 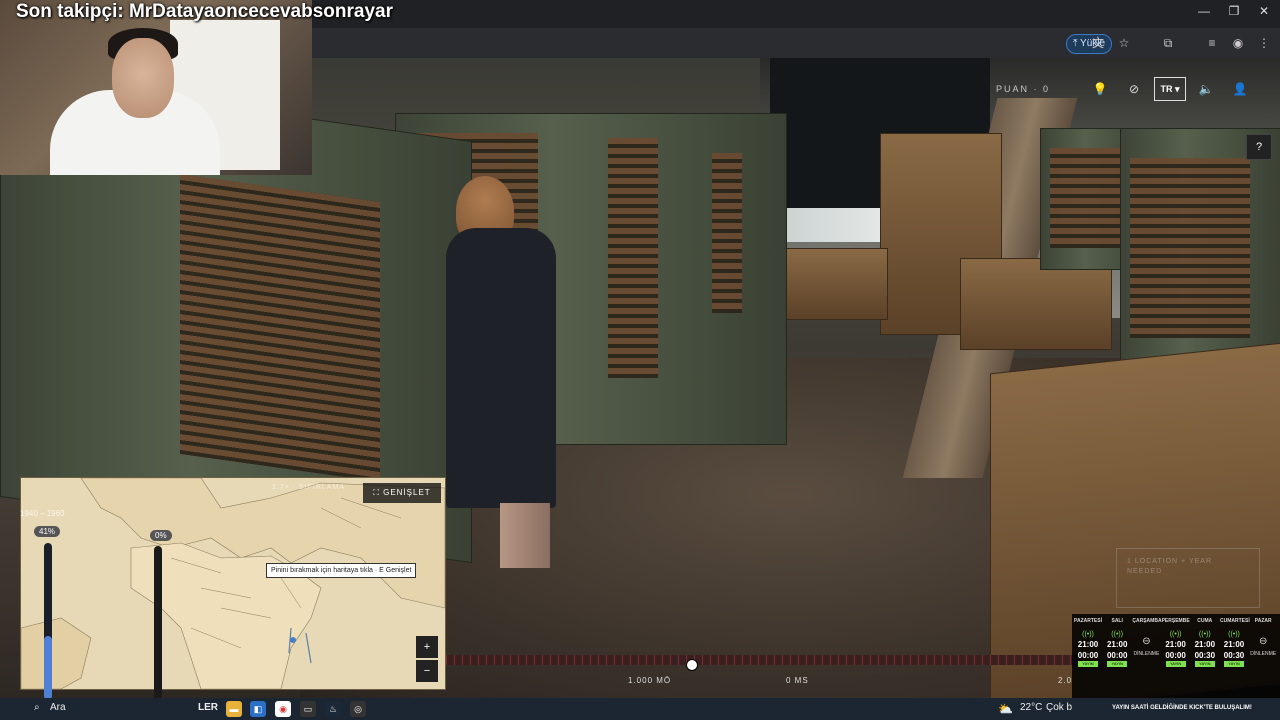 What do you see at coordinates (1264, 11) in the screenshot?
I see `close-icon: ✕` at bounding box center [1264, 11].